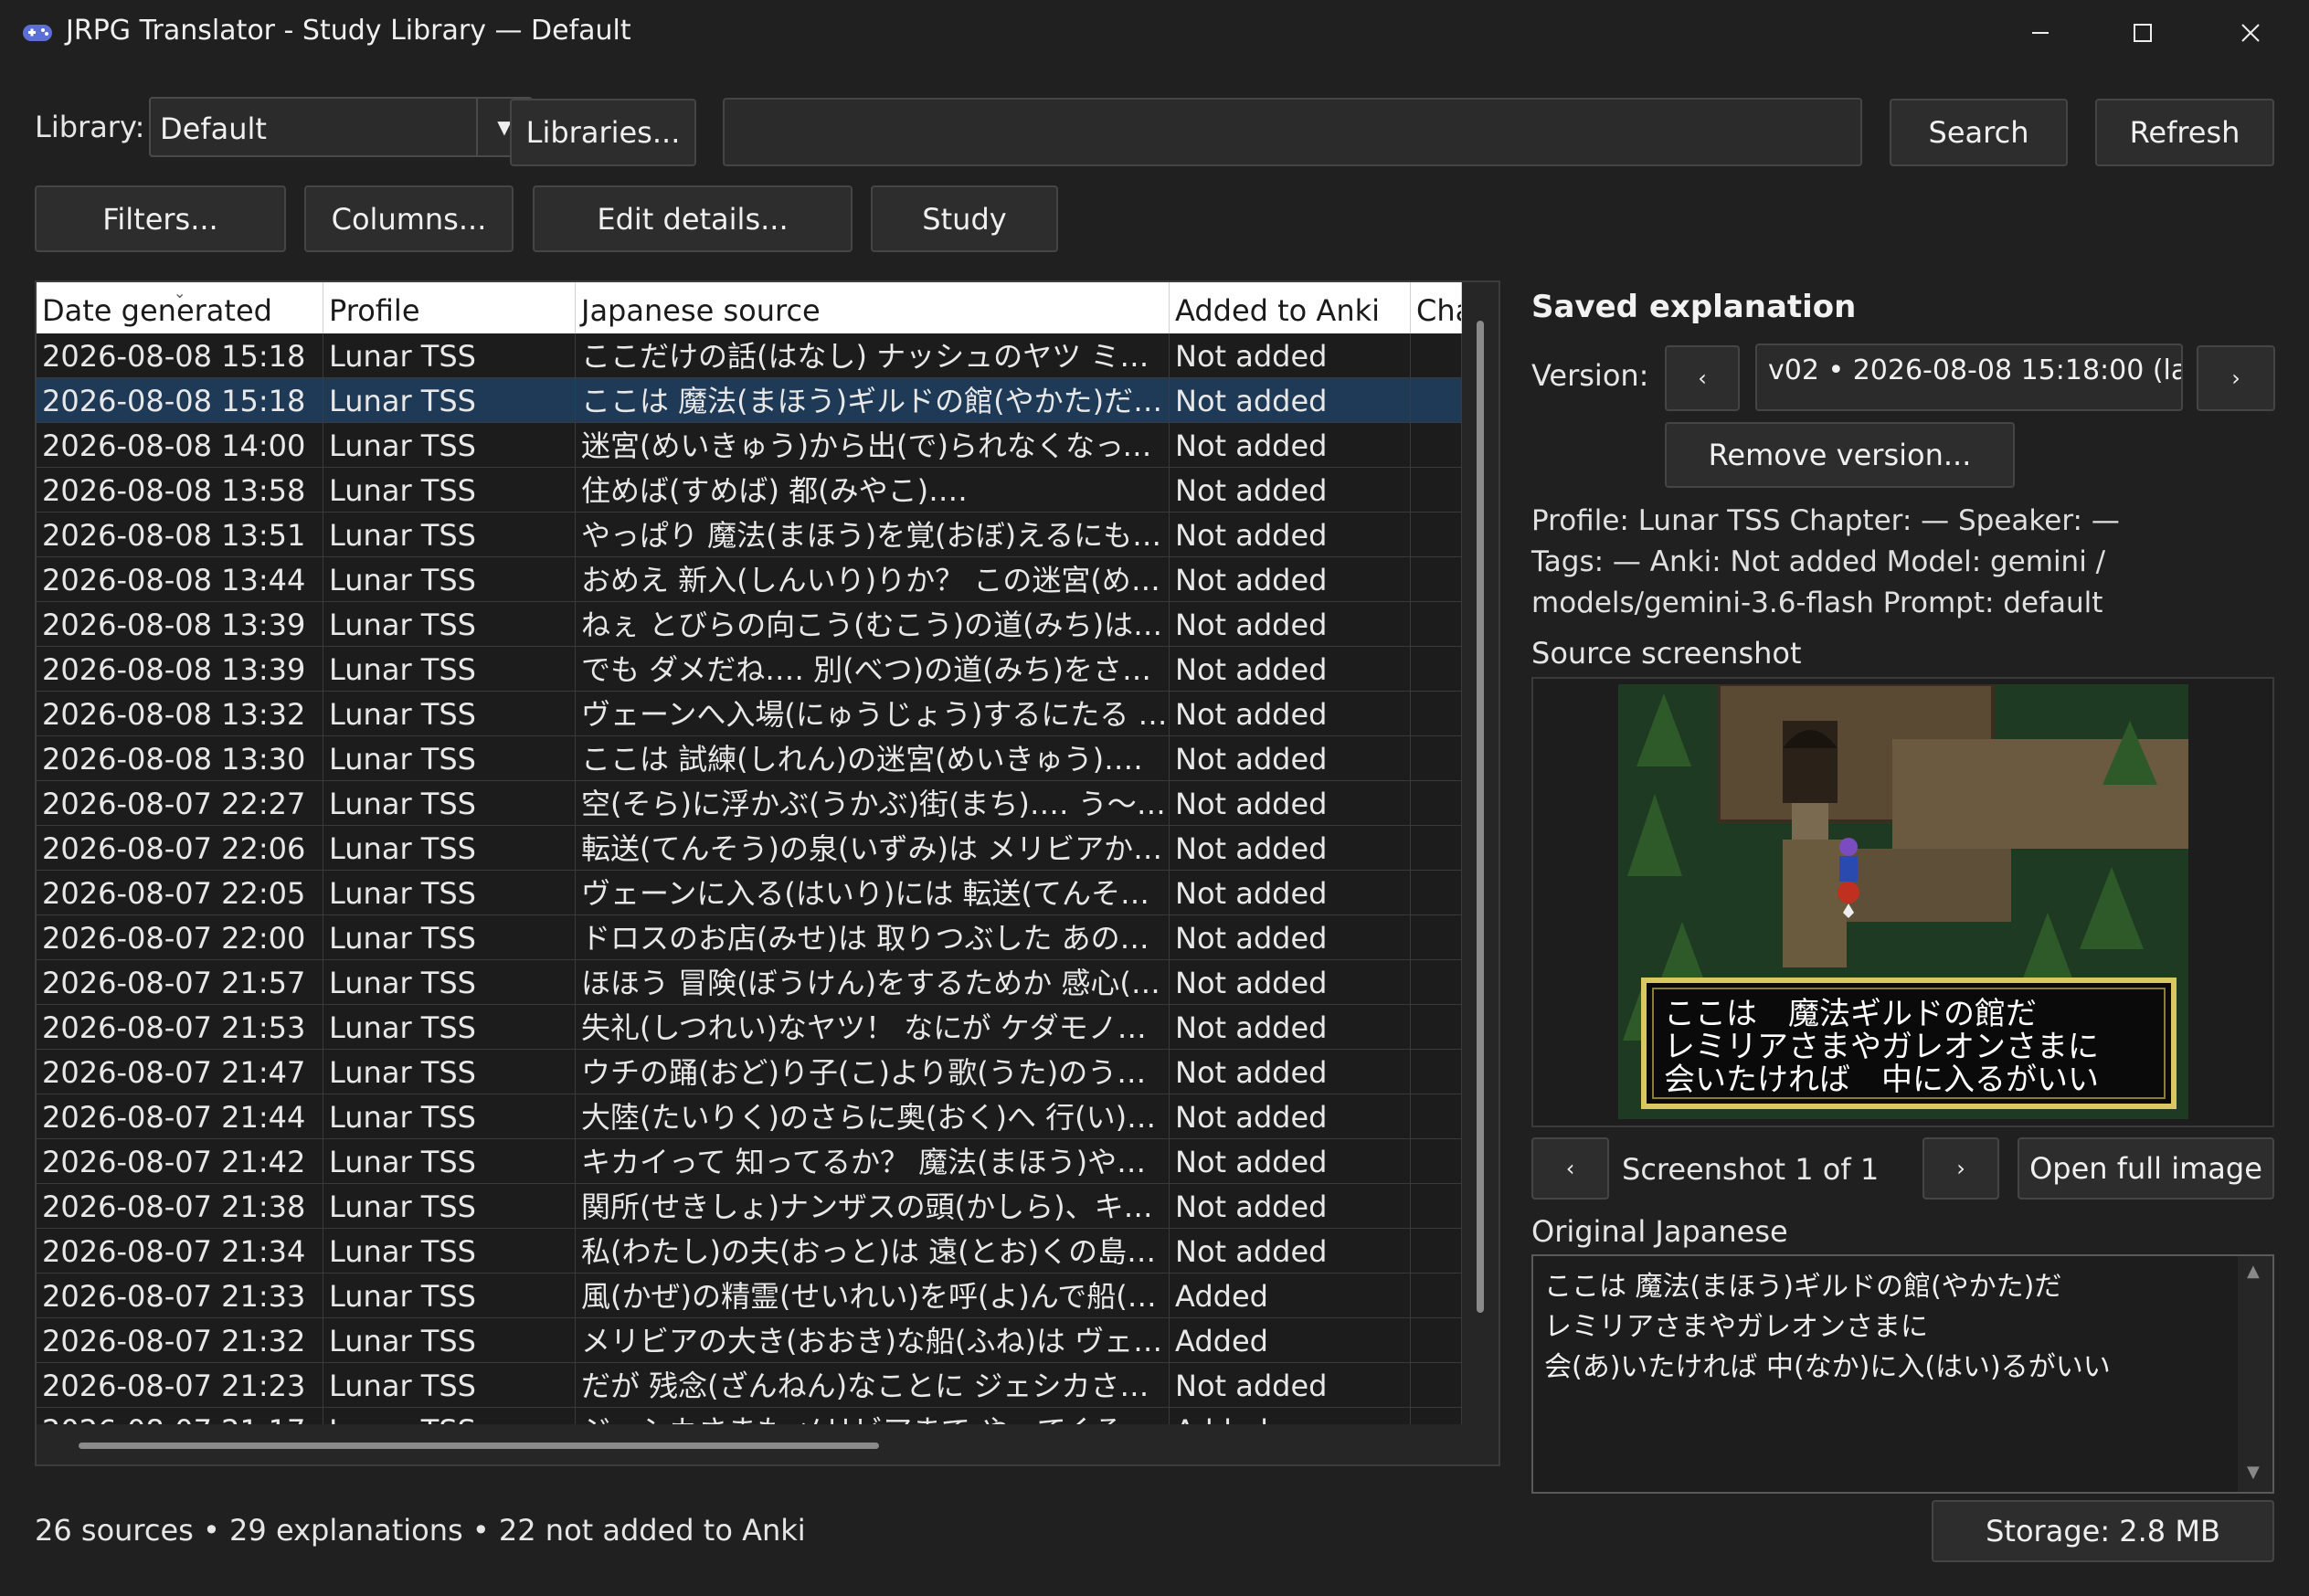 The height and width of the screenshot is (1596, 2309). What do you see at coordinates (1979, 132) in the screenshot?
I see `search-button: Search` at bounding box center [1979, 132].